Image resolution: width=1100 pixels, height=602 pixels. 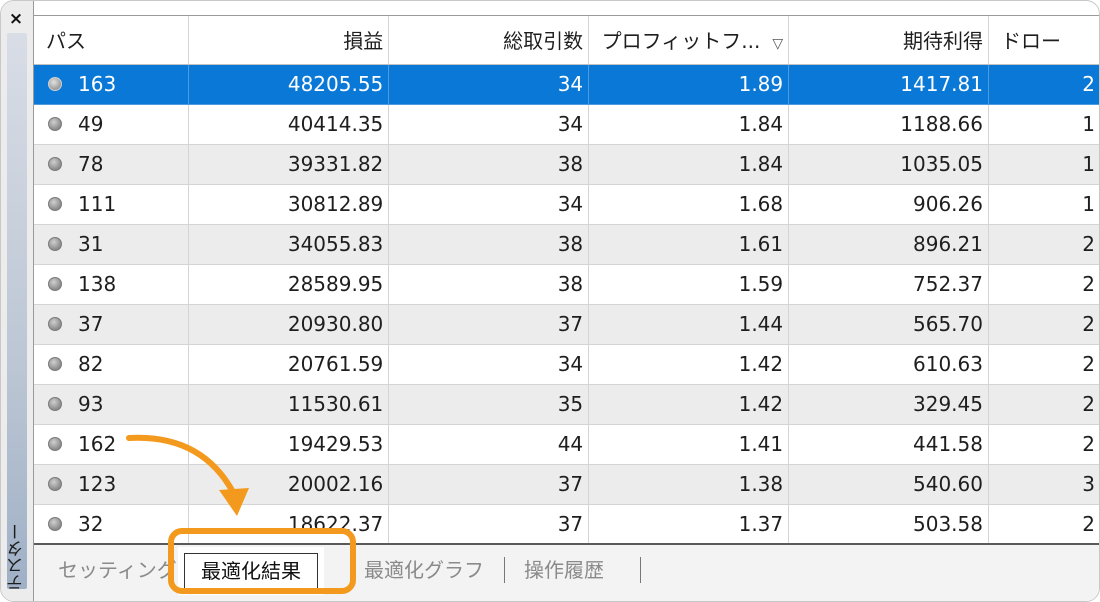 I want to click on column-header-pass: パス, so click(x=112, y=40).